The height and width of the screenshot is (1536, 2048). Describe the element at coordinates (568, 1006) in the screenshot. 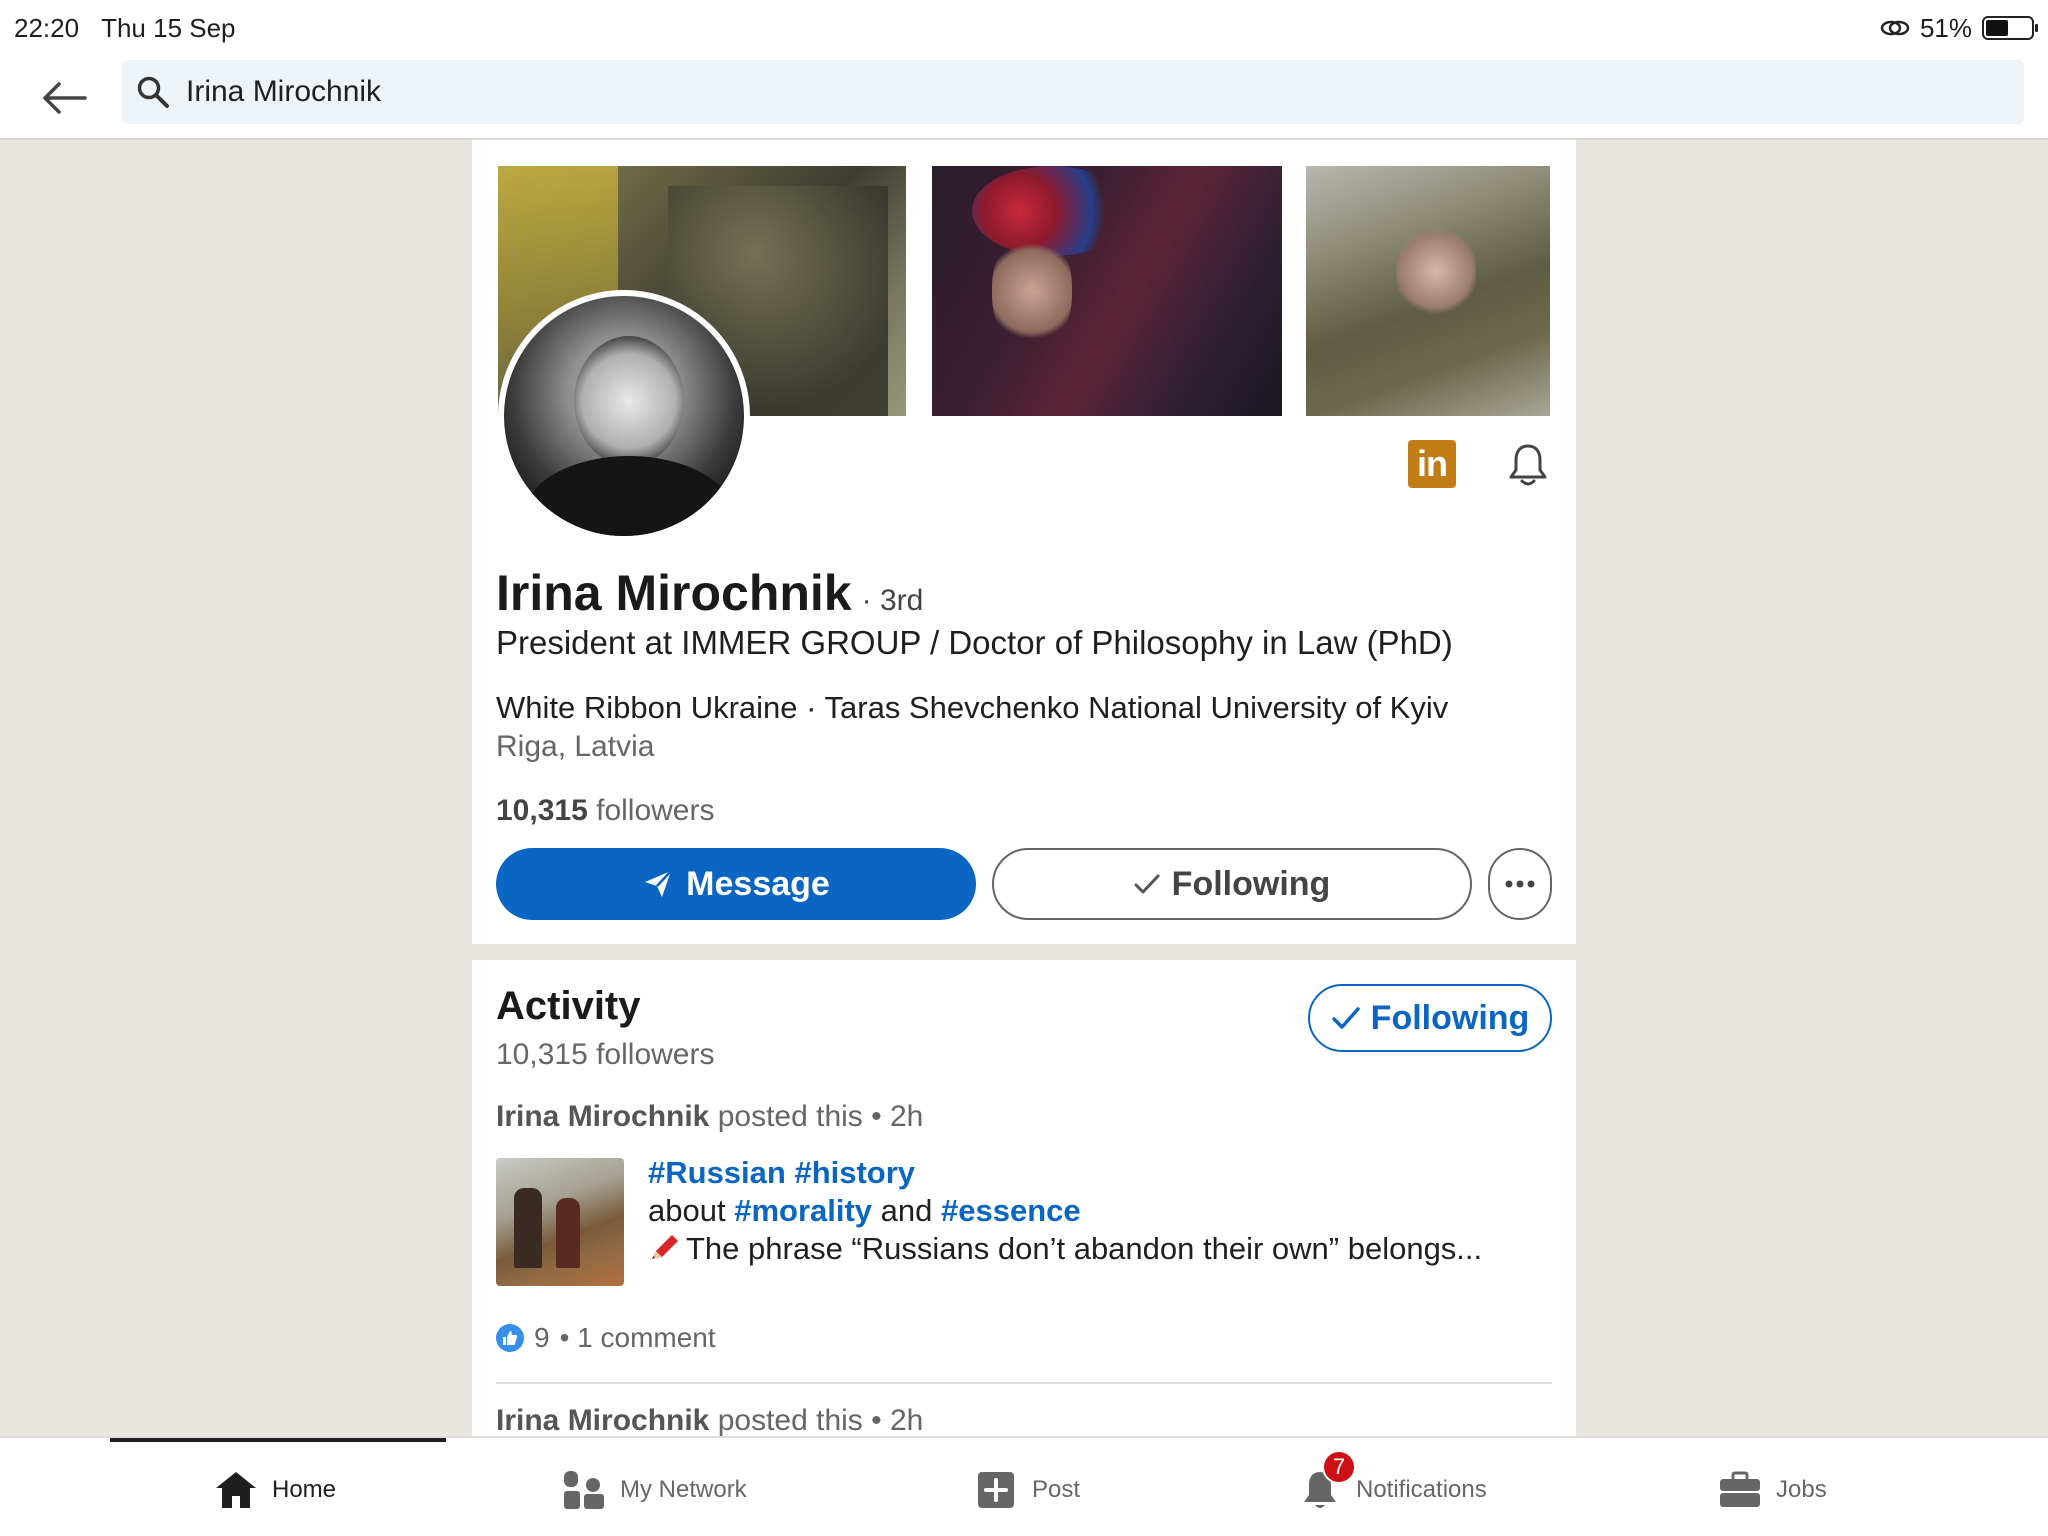

I see `activity-title: Activity` at that location.